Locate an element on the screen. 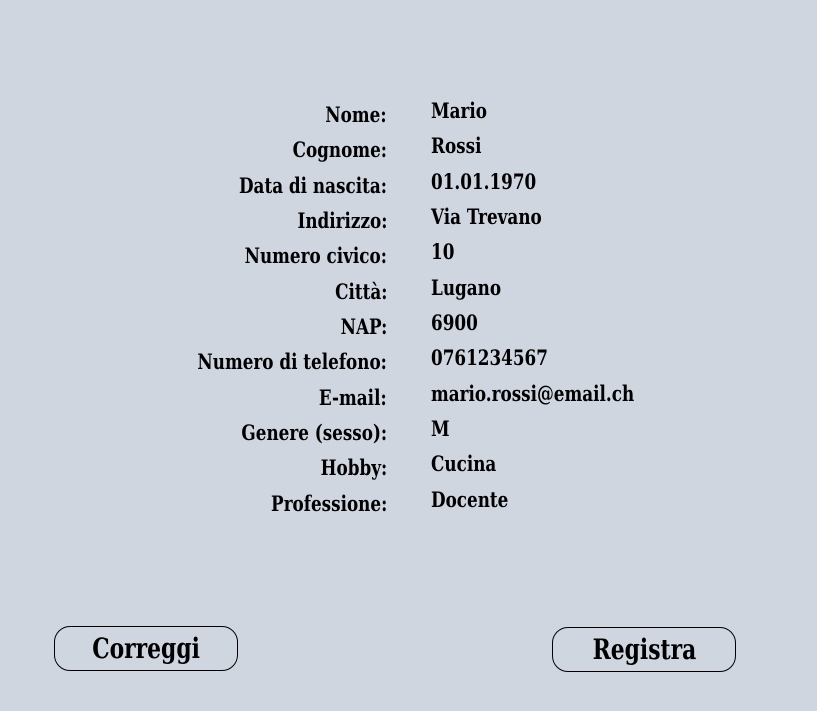  summary-row-email: E-mail: mario.rossi@email.ch is located at coordinates (408, 394).